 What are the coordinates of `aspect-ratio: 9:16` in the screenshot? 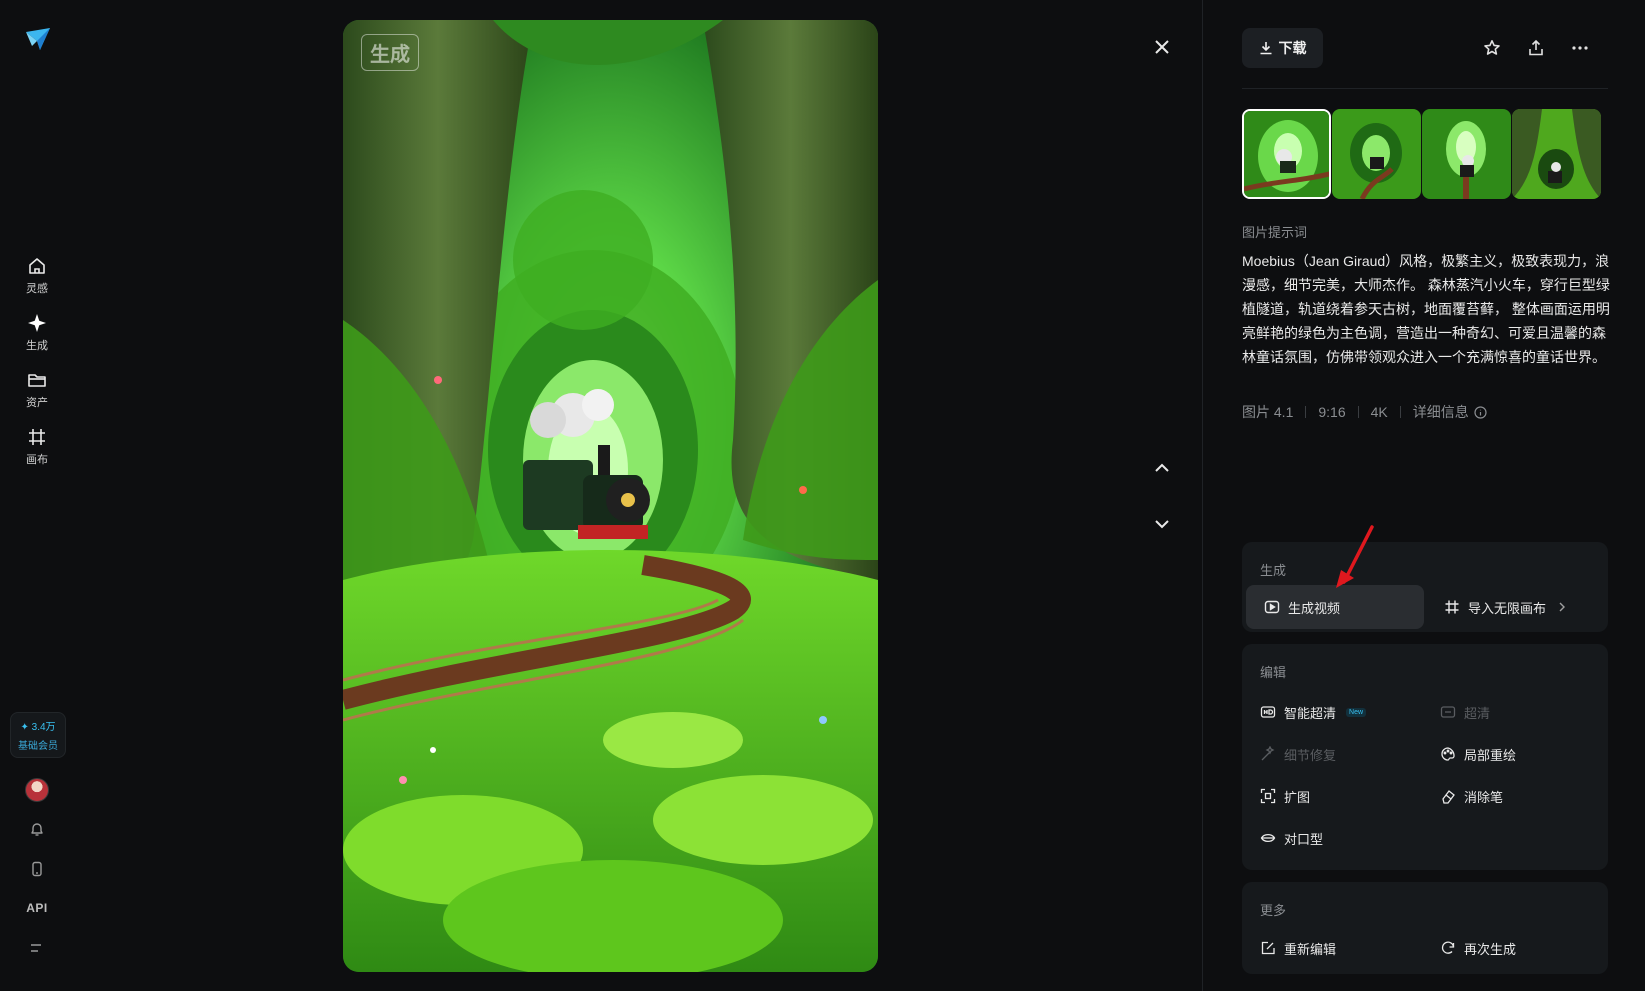 It's located at (1332, 412).